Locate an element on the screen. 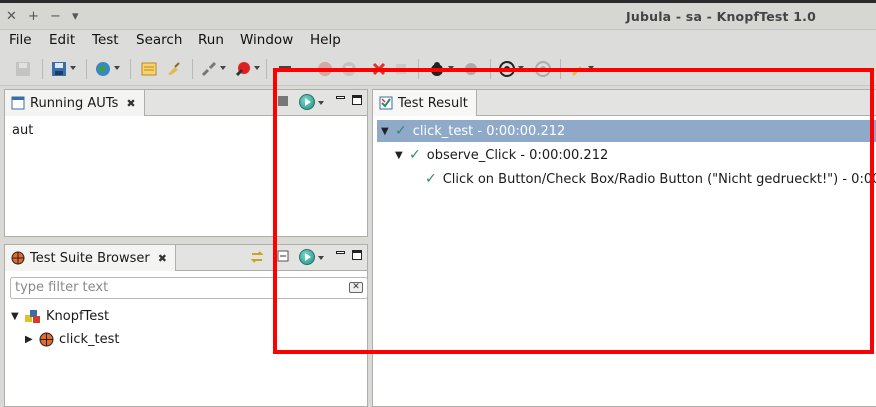  tab-test-suite-browser-label: Test Suite Browser is located at coordinates (90, 258).